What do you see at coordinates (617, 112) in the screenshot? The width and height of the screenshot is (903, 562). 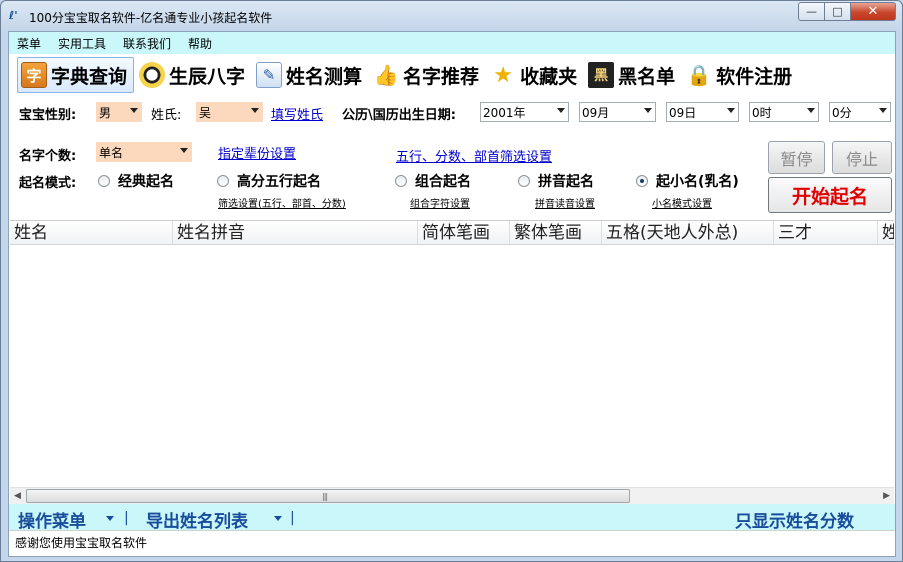 I see `month-select: 09月` at bounding box center [617, 112].